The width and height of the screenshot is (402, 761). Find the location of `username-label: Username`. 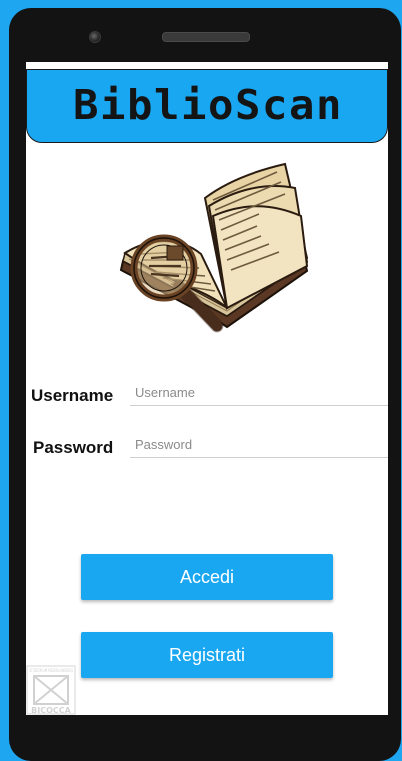

username-label: Username is located at coordinates (72, 395).